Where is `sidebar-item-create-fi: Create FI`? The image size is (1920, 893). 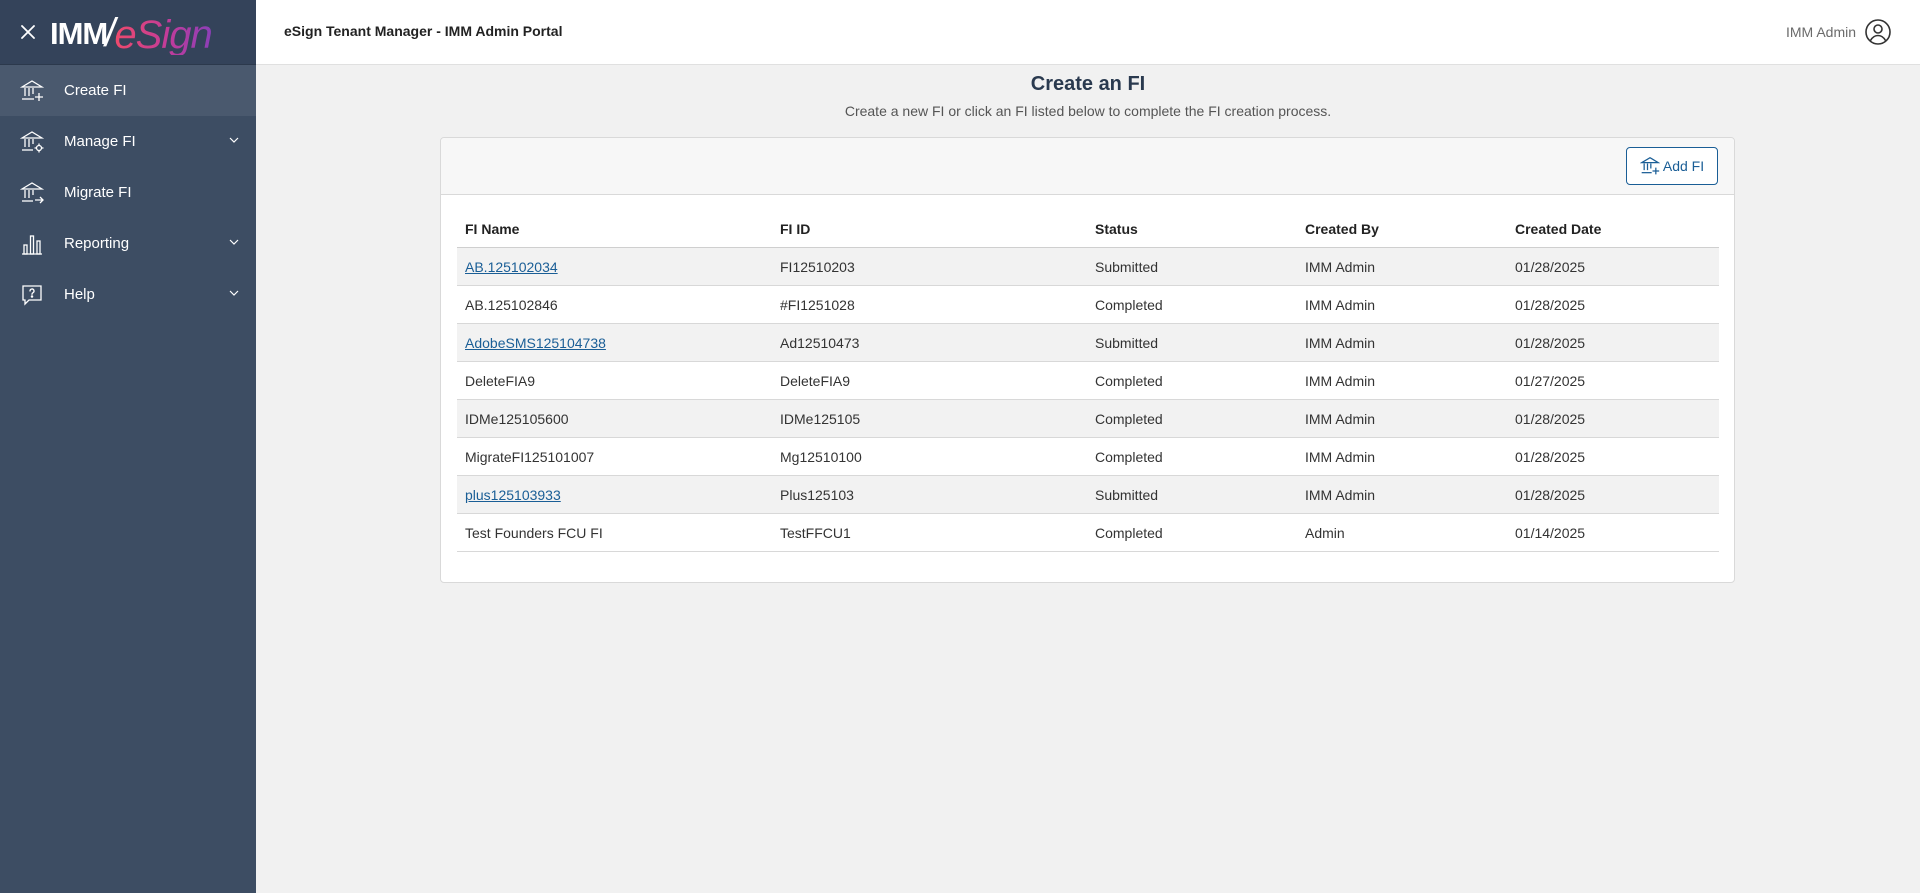
sidebar-item-create-fi: Create FI is located at coordinates (128, 90).